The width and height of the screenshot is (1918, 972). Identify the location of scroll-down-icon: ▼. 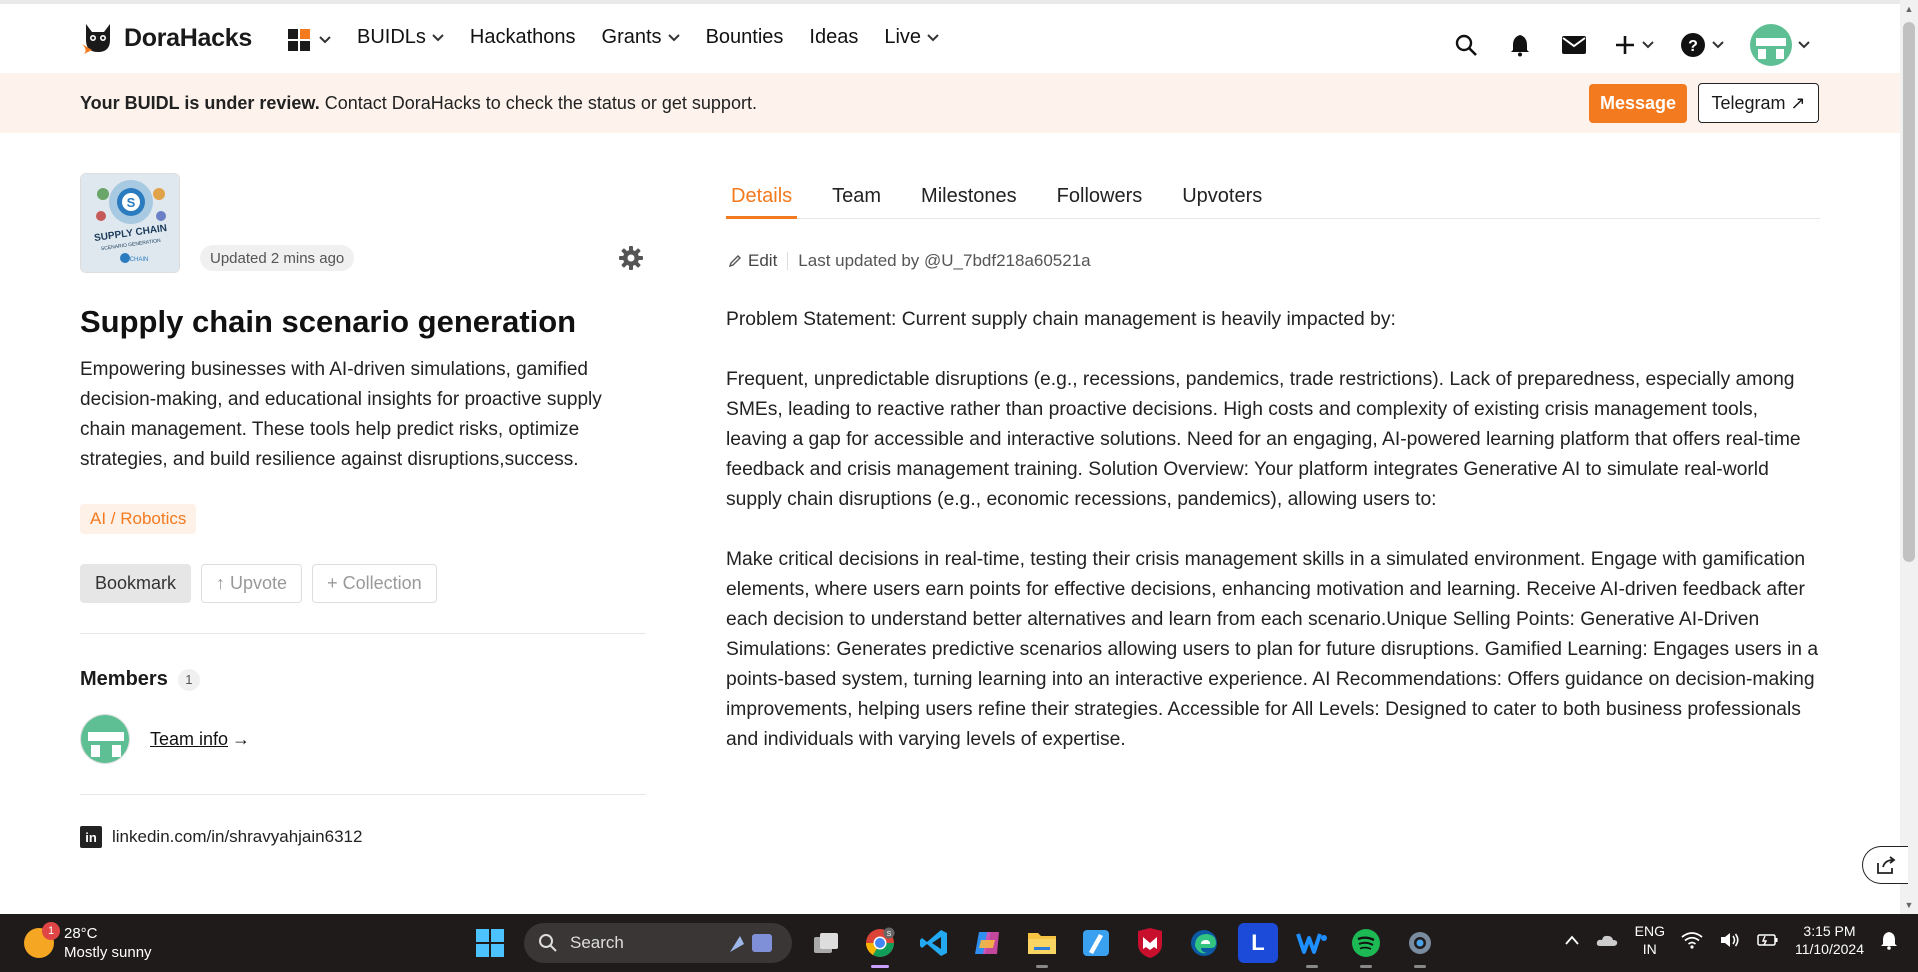
(1909, 905).